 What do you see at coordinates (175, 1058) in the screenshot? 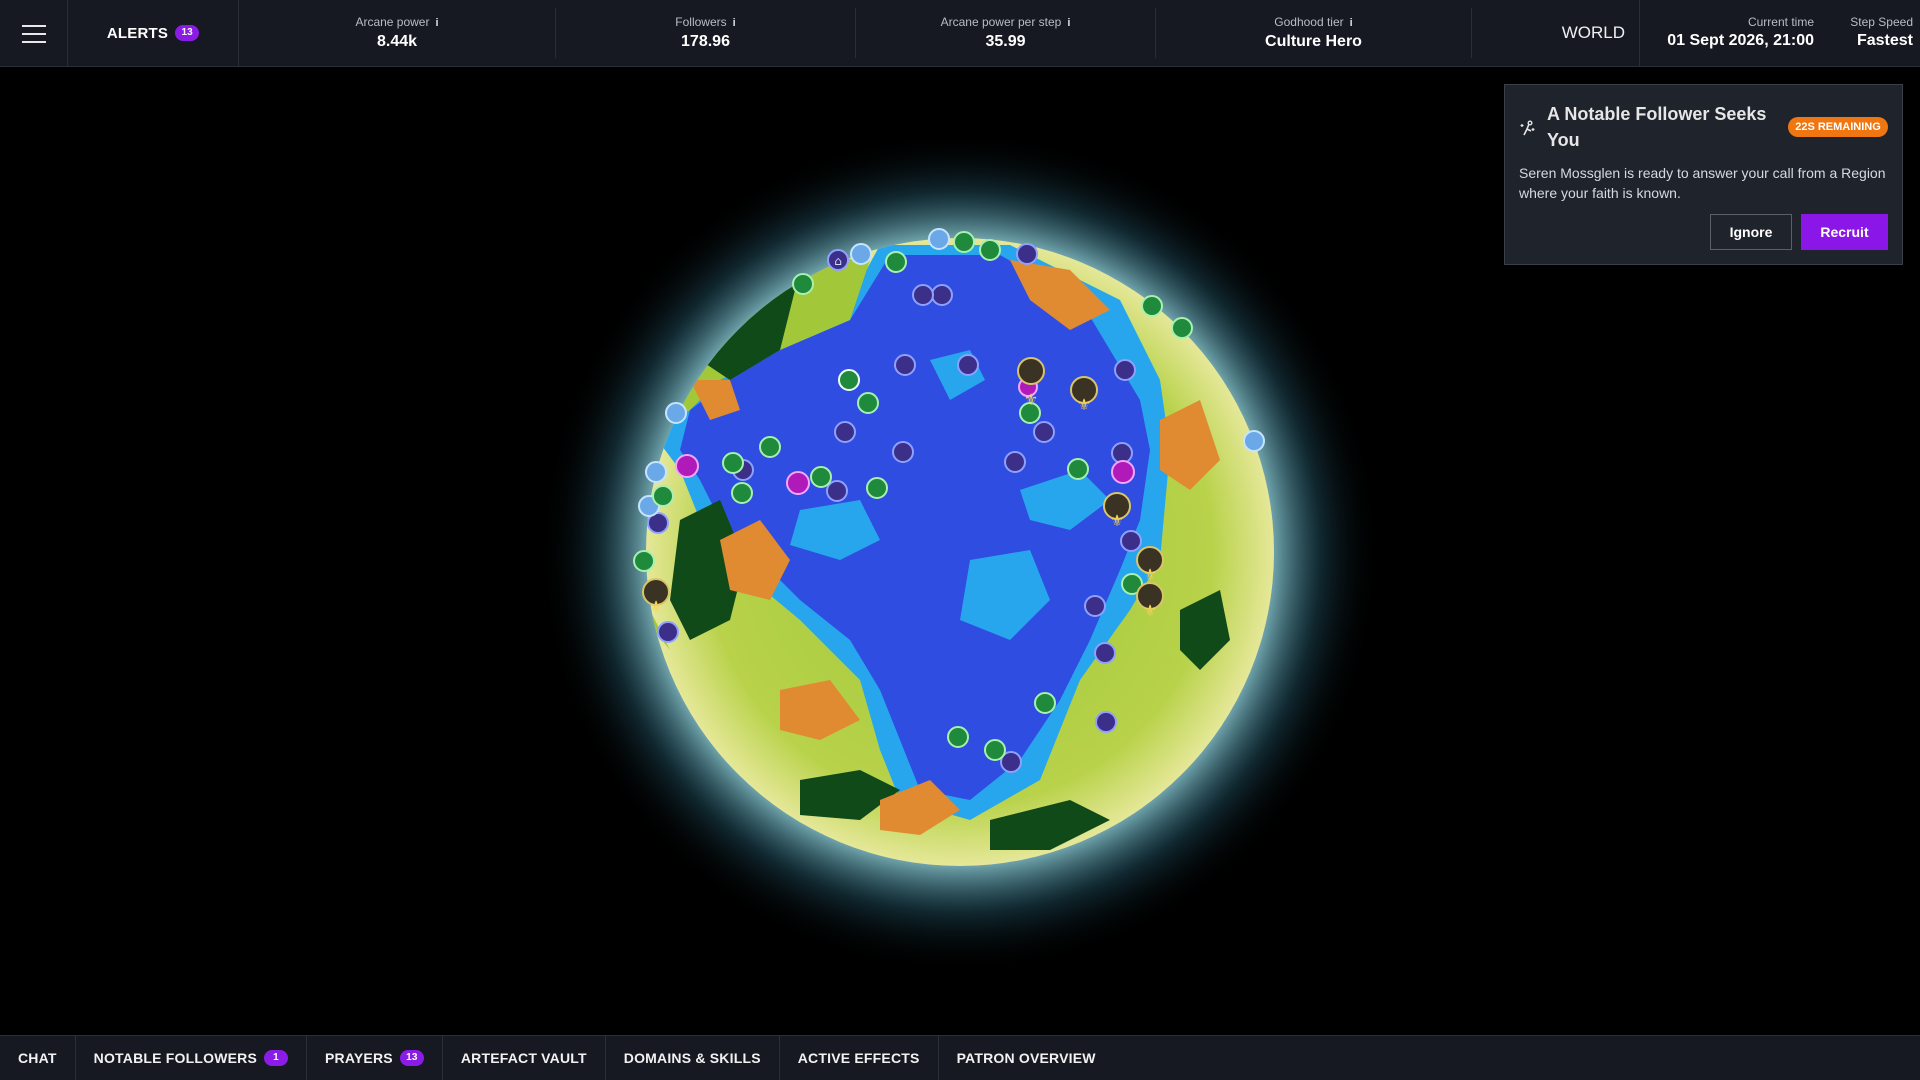
I see `tab-label: NOTABLE FOLLOWERS` at bounding box center [175, 1058].